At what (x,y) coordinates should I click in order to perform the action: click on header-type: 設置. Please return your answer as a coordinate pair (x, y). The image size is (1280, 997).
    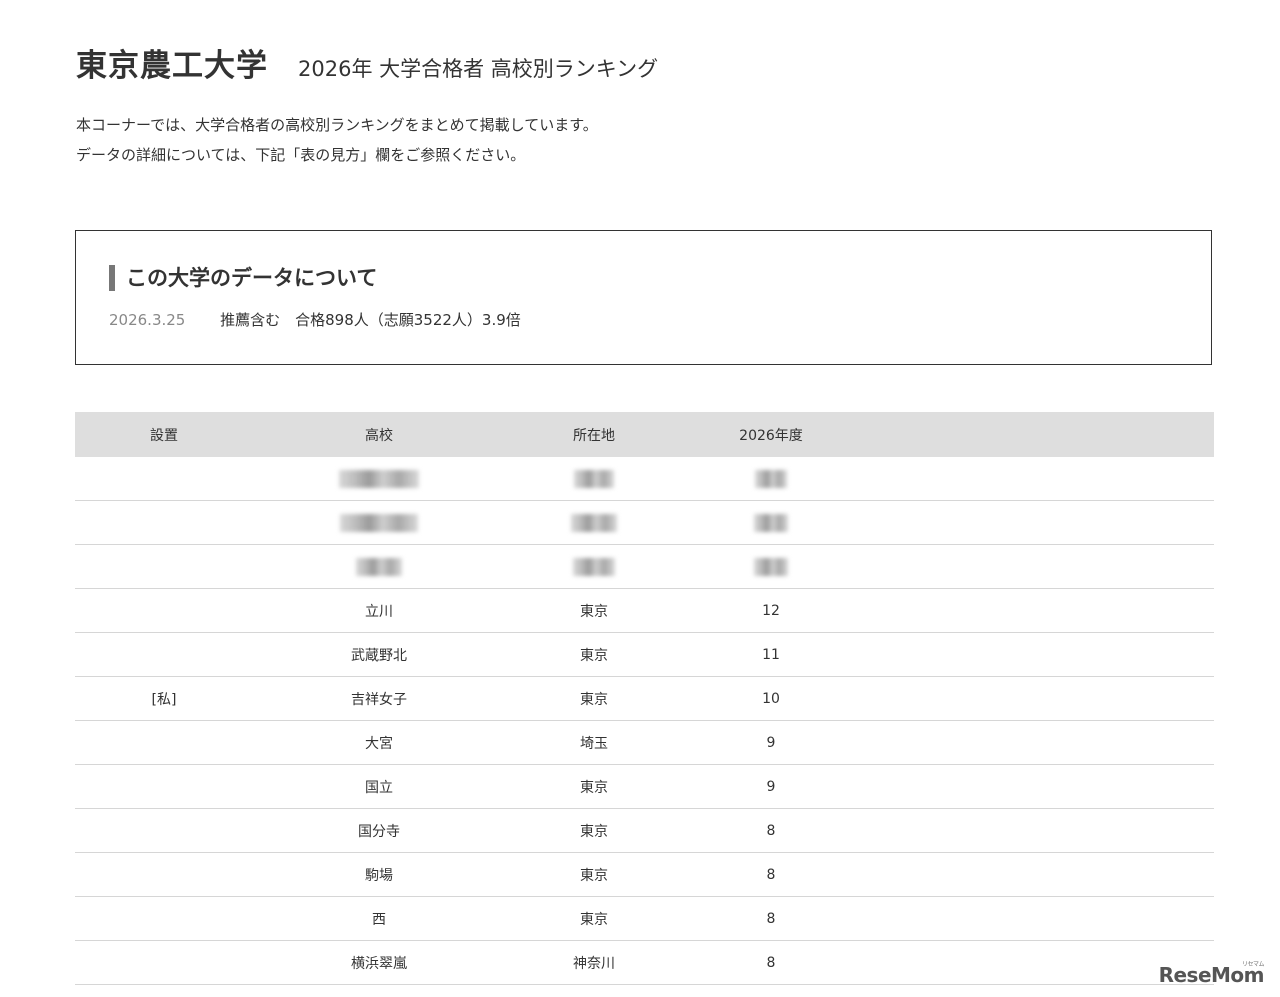
    Looking at the image, I should click on (164, 435).